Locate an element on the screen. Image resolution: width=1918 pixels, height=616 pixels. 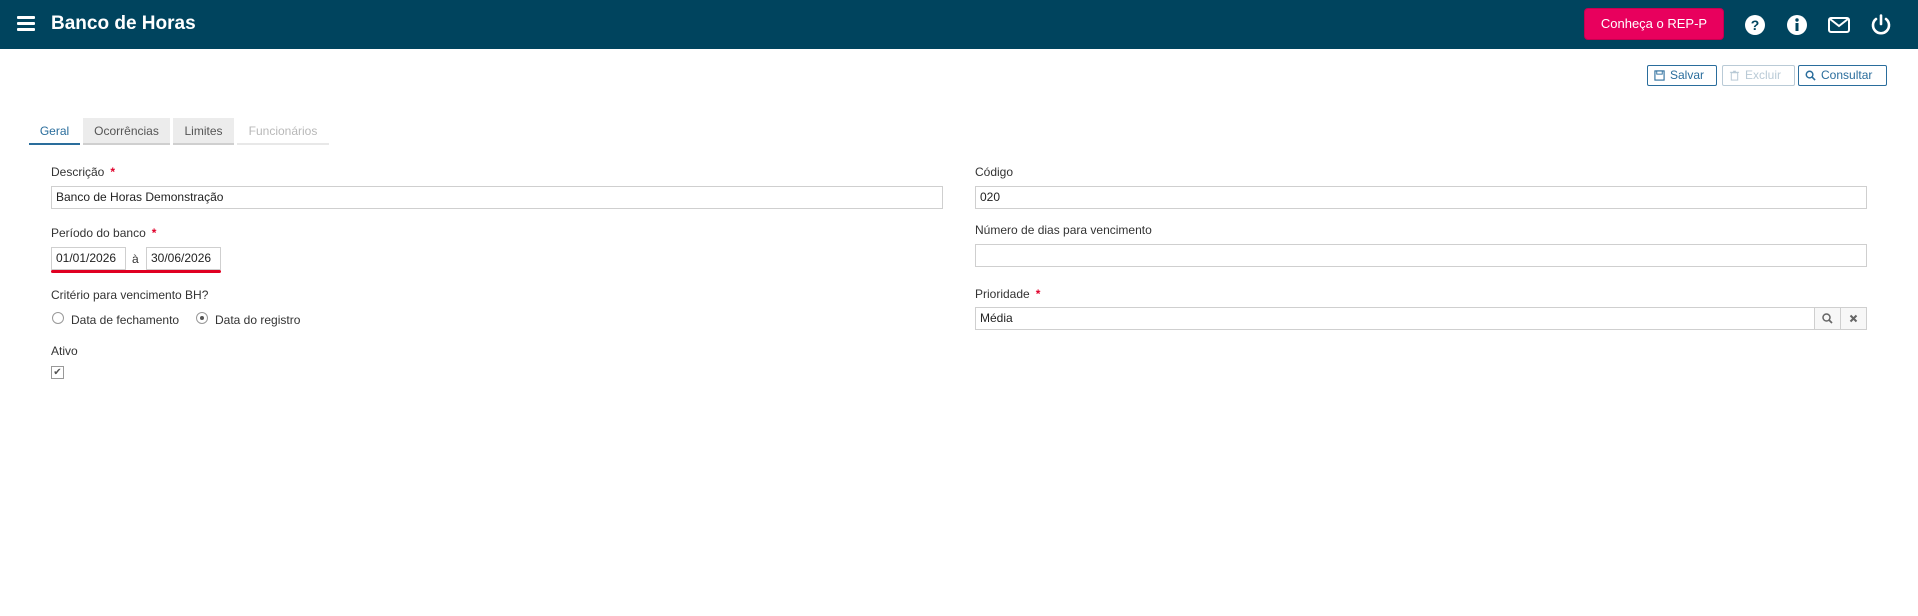
help-icon: ? is located at coordinates (1755, 25).